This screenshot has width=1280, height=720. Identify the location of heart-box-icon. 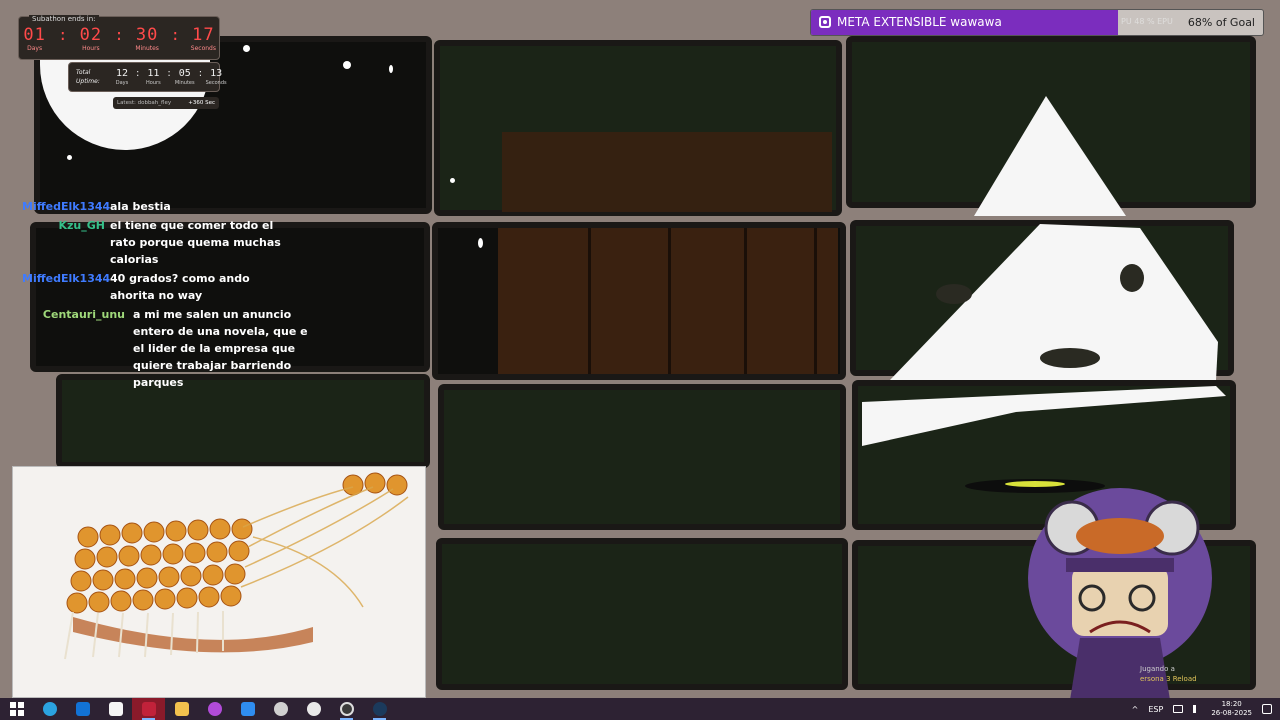
(825, 22).